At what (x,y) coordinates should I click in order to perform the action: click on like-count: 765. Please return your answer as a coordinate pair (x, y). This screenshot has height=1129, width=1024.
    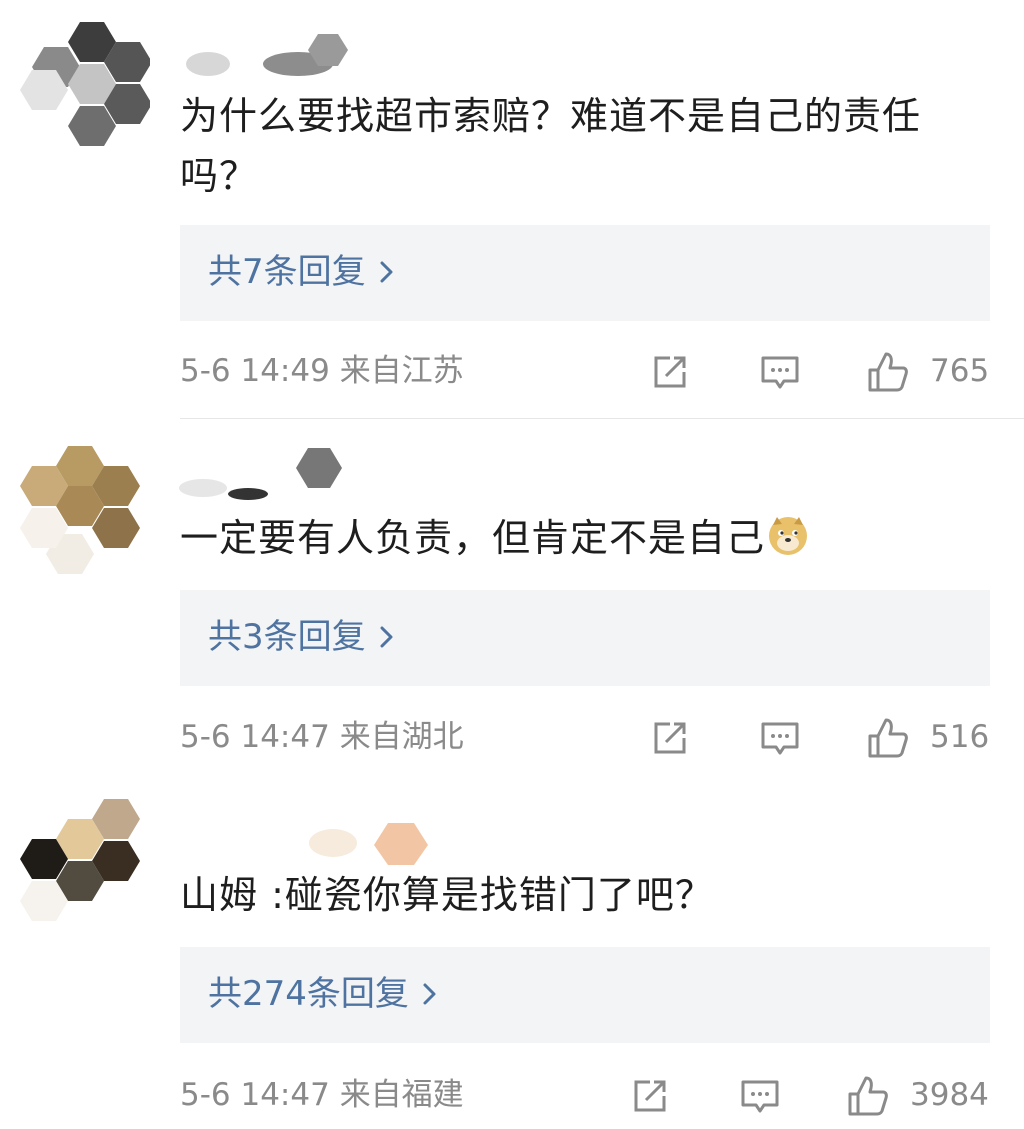
    Looking at the image, I should click on (960, 371).